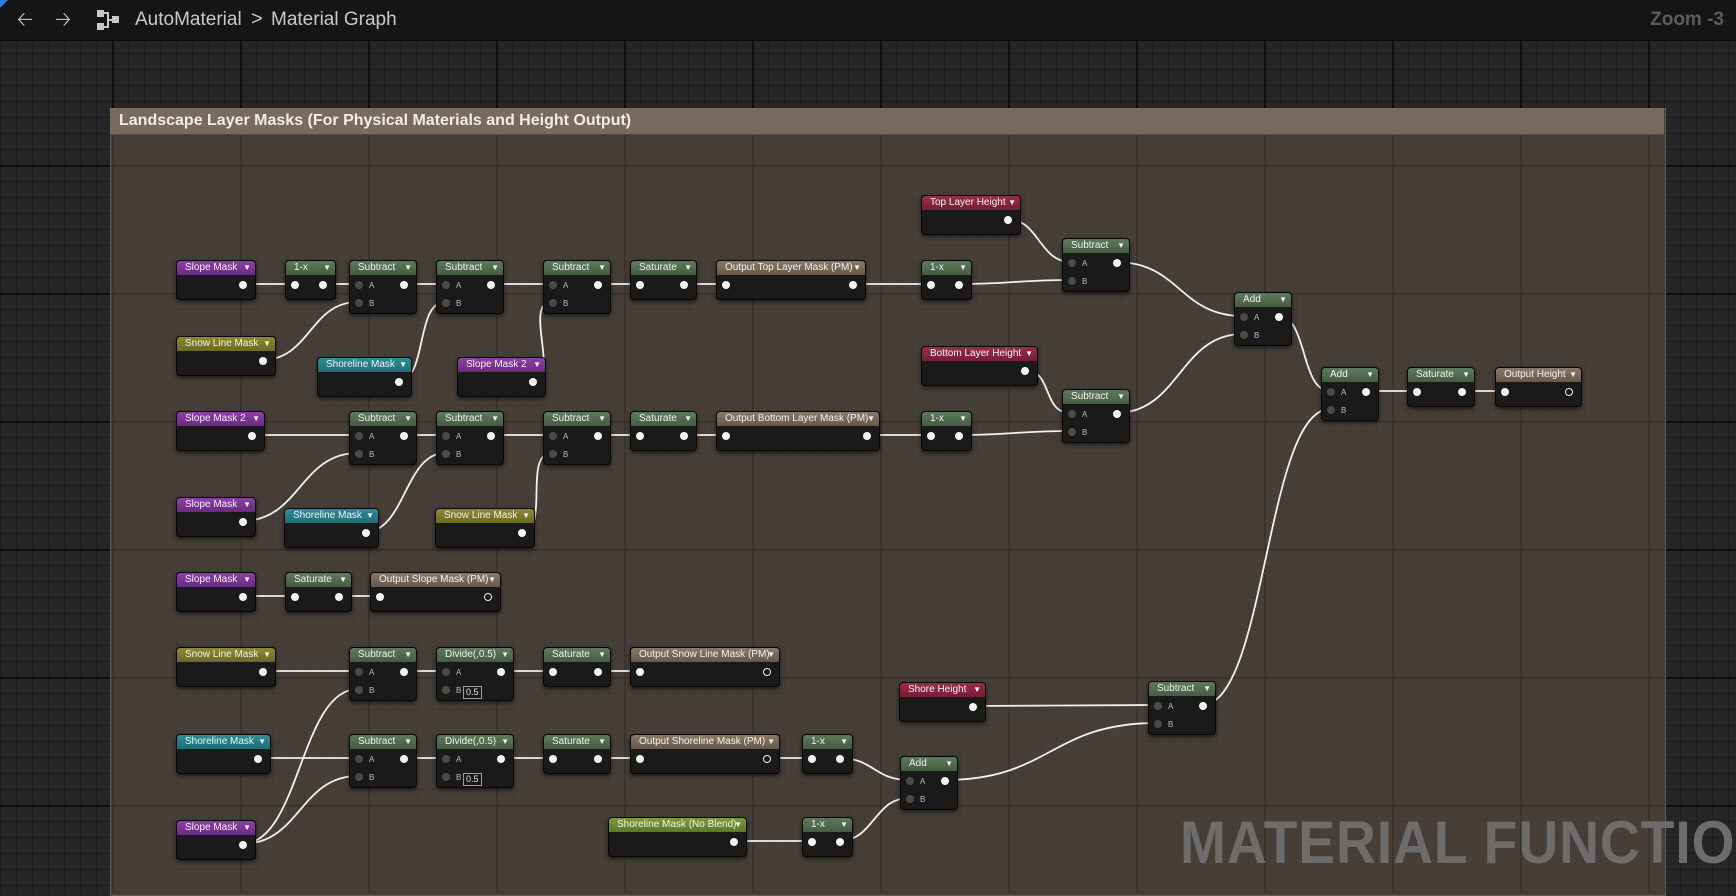  I want to click on node-header: Output Shoreline Mask (PM) ▼, so click(705, 742).